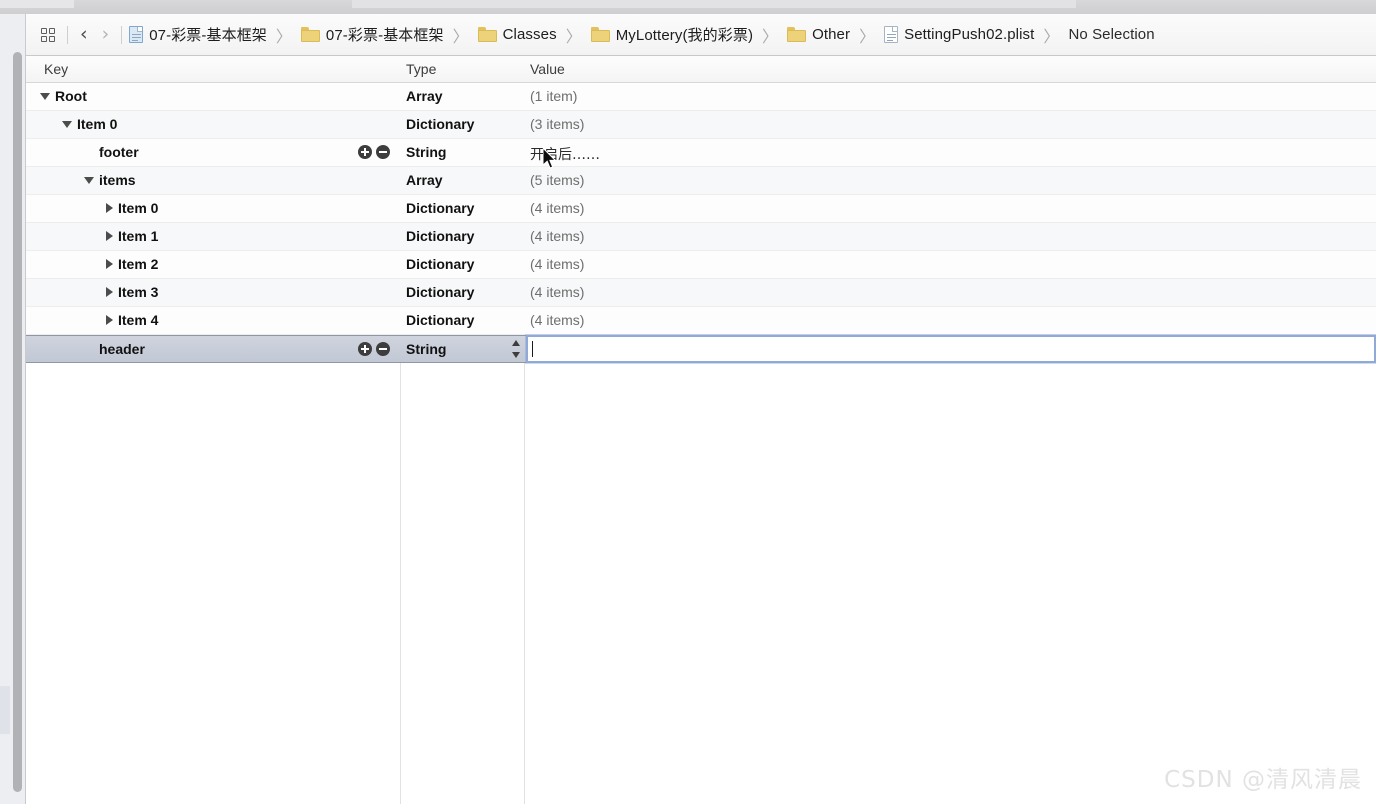 This screenshot has height=804, width=1376. What do you see at coordinates (684, 35) in the screenshot?
I see `breadcrumb-label: MyLottery(我的彩票)` at bounding box center [684, 35].